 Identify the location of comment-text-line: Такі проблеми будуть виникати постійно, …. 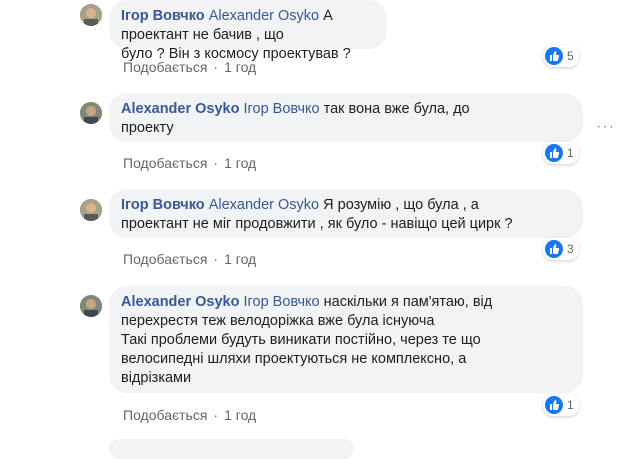
(301, 340).